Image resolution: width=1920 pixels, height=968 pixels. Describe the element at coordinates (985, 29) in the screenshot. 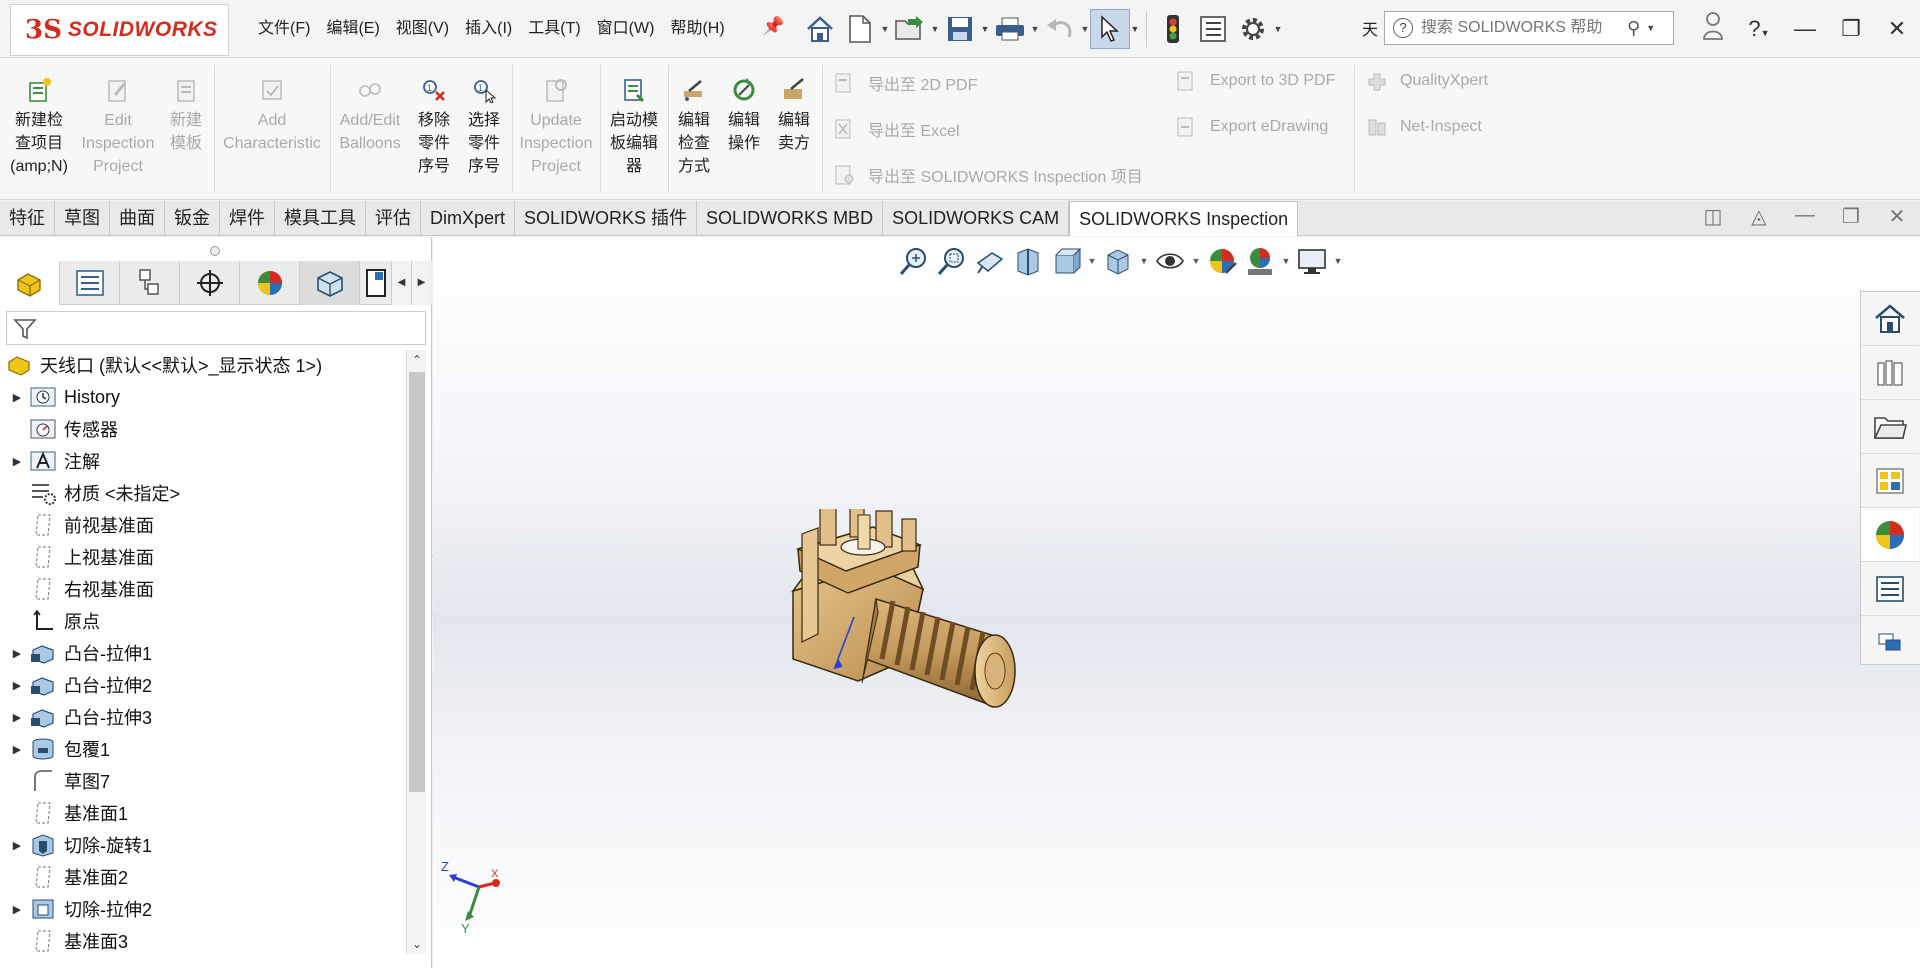

I see `save-dropdown-arrow: ▼` at that location.